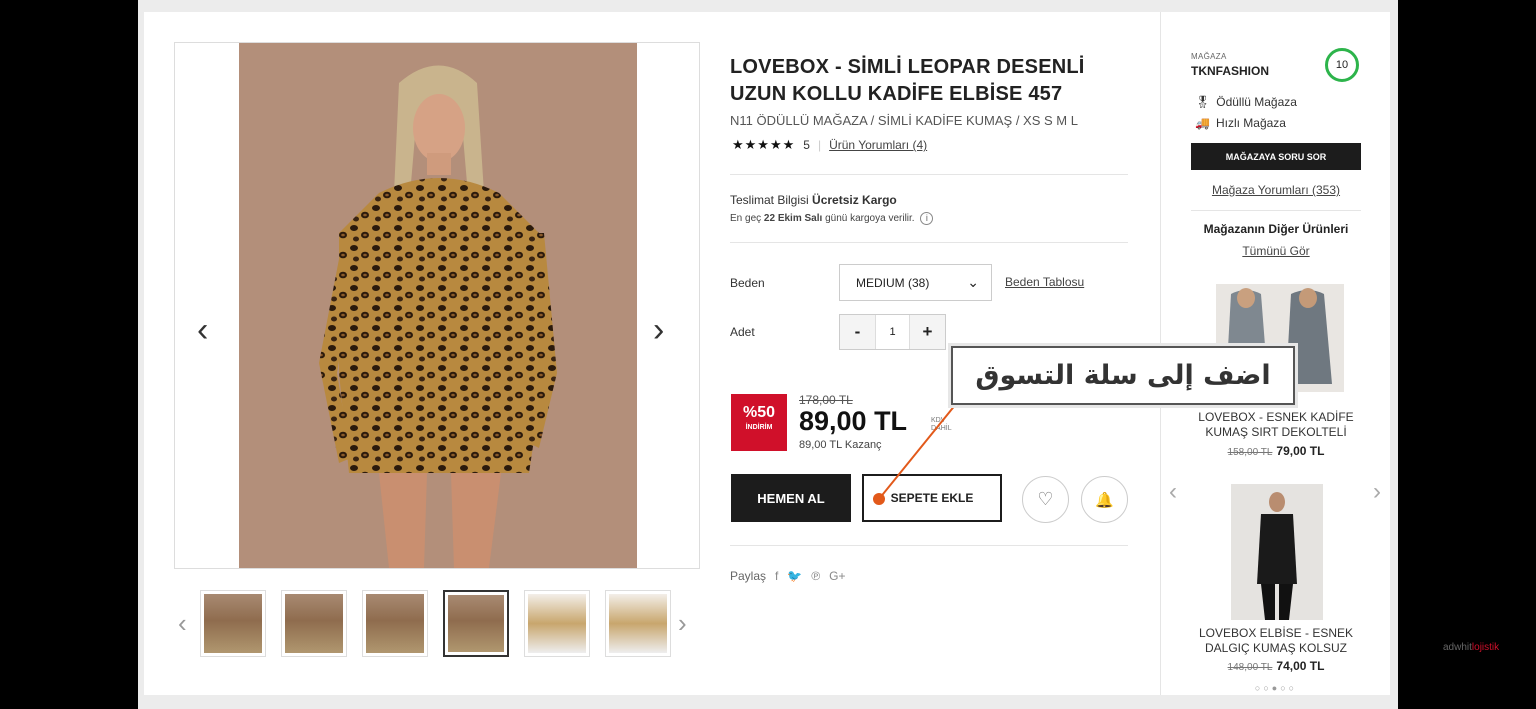 The height and width of the screenshot is (709, 1536). I want to click on store-reviews-link: Mağaza Yorumları (353), so click(1276, 190).